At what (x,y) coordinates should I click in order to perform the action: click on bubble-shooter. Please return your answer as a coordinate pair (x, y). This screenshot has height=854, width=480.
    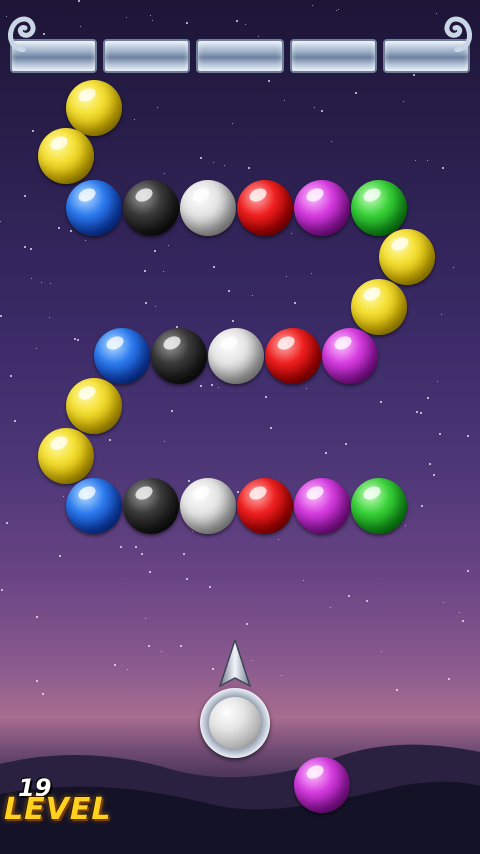
    Looking at the image, I should click on (236, 700).